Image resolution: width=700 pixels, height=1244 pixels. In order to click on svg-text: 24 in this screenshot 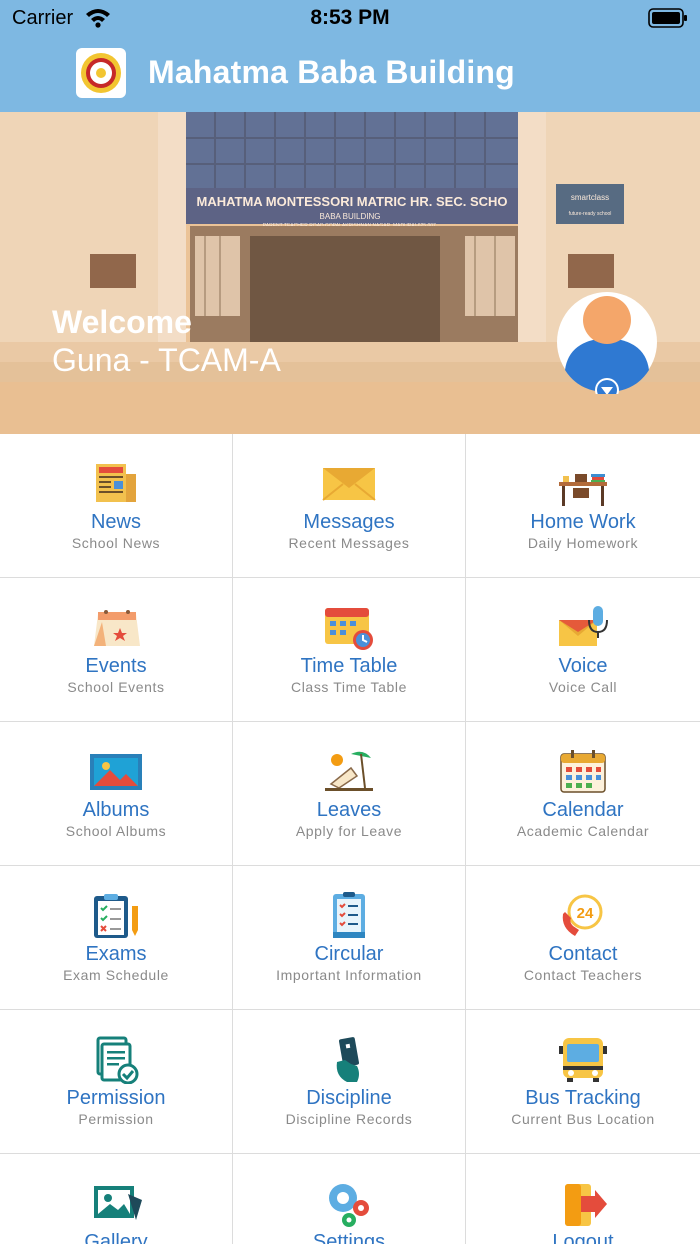, I will do `click(585, 913)`.